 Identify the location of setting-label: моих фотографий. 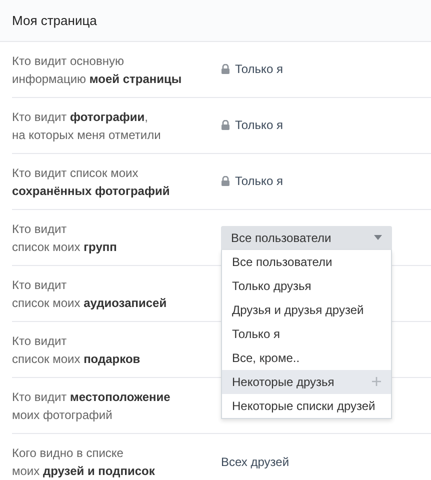
(63, 415).